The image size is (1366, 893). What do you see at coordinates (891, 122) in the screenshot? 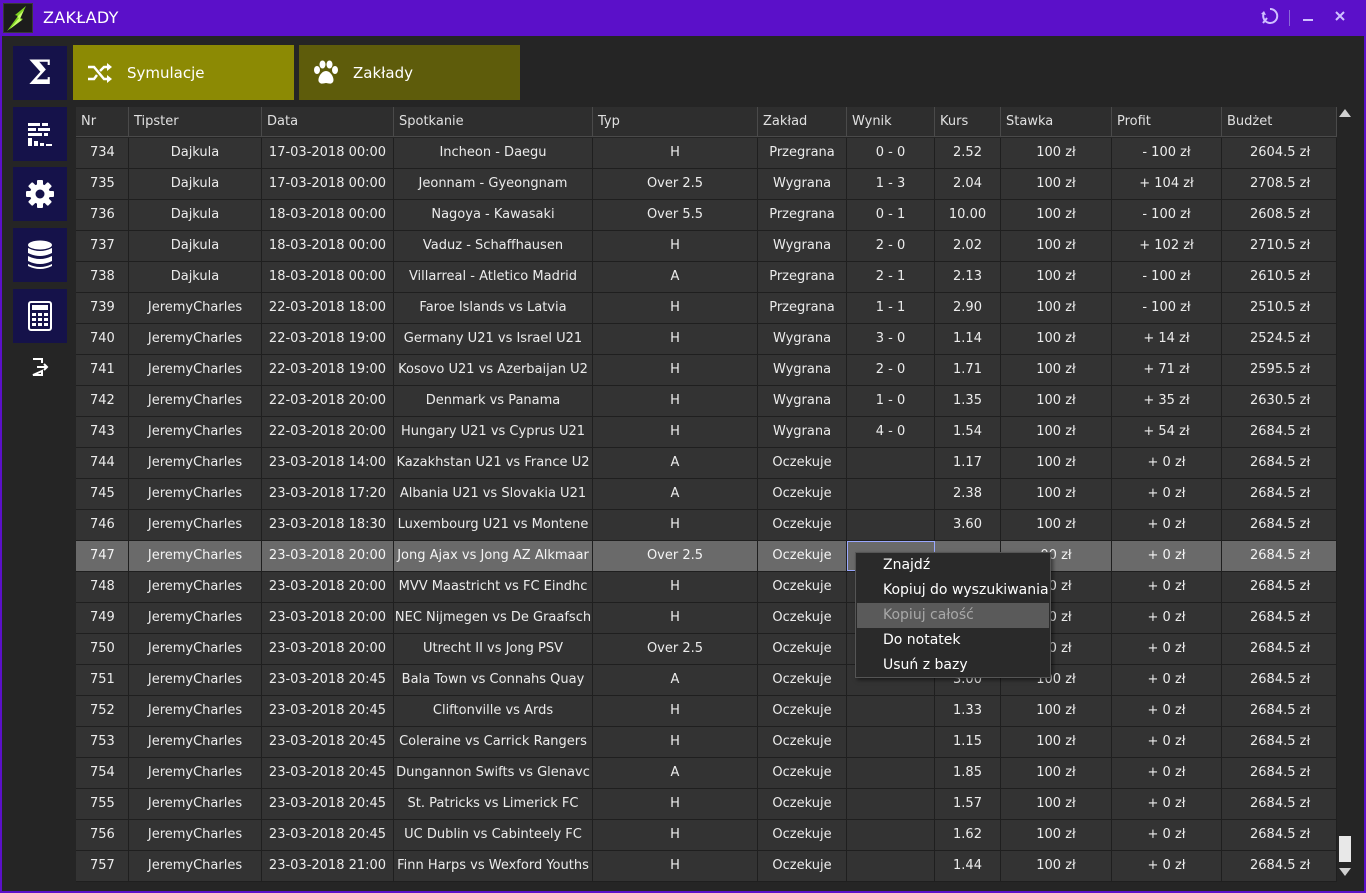
I see `column-header-wynik: Wynik` at bounding box center [891, 122].